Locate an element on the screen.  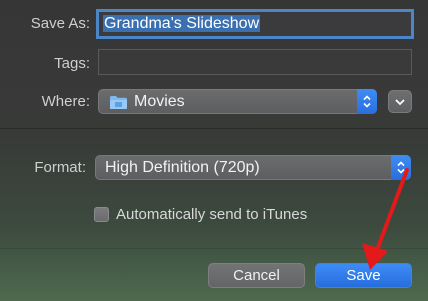
cancel-button: Cancel is located at coordinates (256, 275).